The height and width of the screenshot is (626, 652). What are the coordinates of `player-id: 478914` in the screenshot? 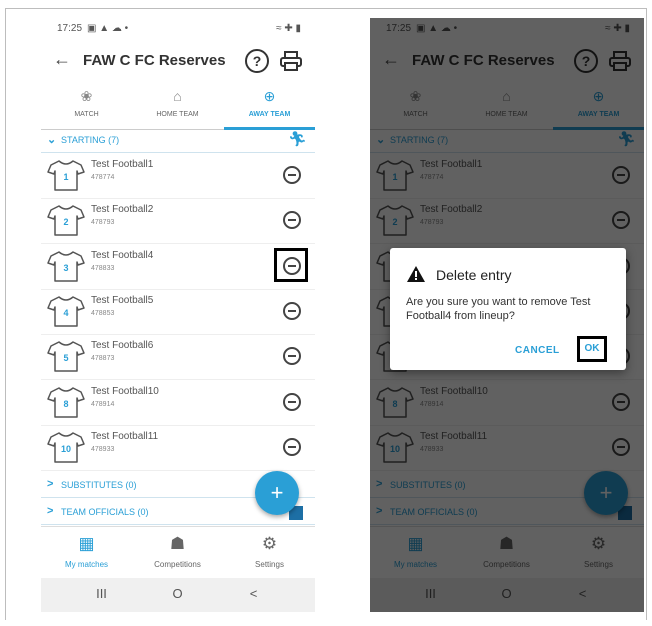 It's located at (103, 404).